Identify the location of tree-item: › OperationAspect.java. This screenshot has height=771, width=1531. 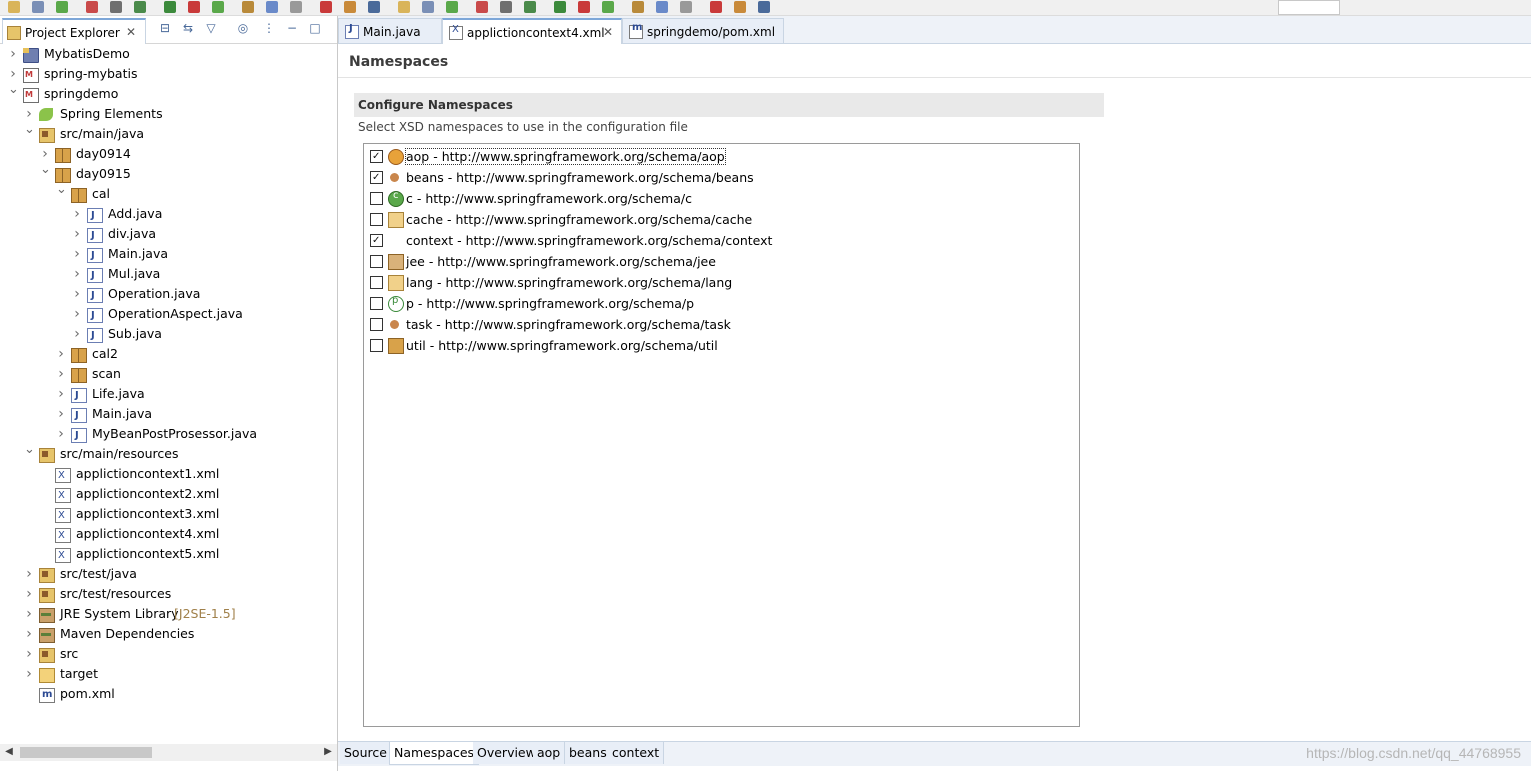
(165, 315).